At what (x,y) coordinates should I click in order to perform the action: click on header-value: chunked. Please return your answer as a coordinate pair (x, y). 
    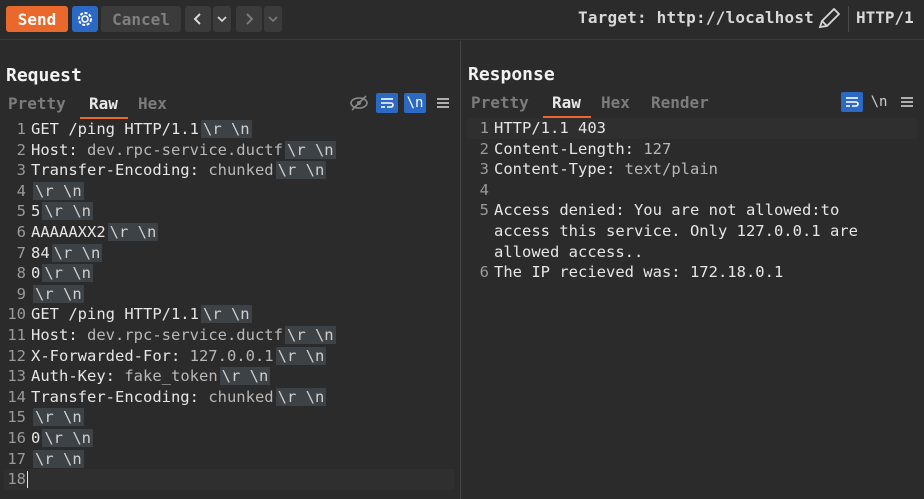
    Looking at the image, I should click on (236, 170).